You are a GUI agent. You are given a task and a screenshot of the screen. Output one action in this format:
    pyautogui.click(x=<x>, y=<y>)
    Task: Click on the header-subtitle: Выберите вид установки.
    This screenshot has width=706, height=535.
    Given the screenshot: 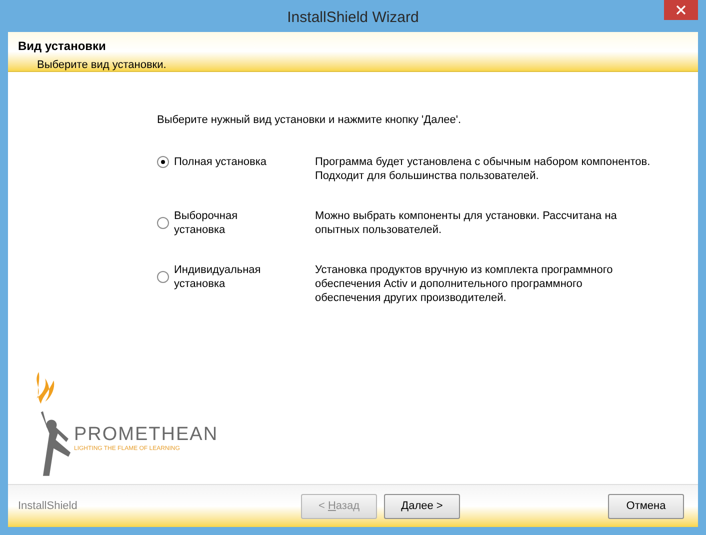 What is the action you would take?
    pyautogui.click(x=102, y=65)
    